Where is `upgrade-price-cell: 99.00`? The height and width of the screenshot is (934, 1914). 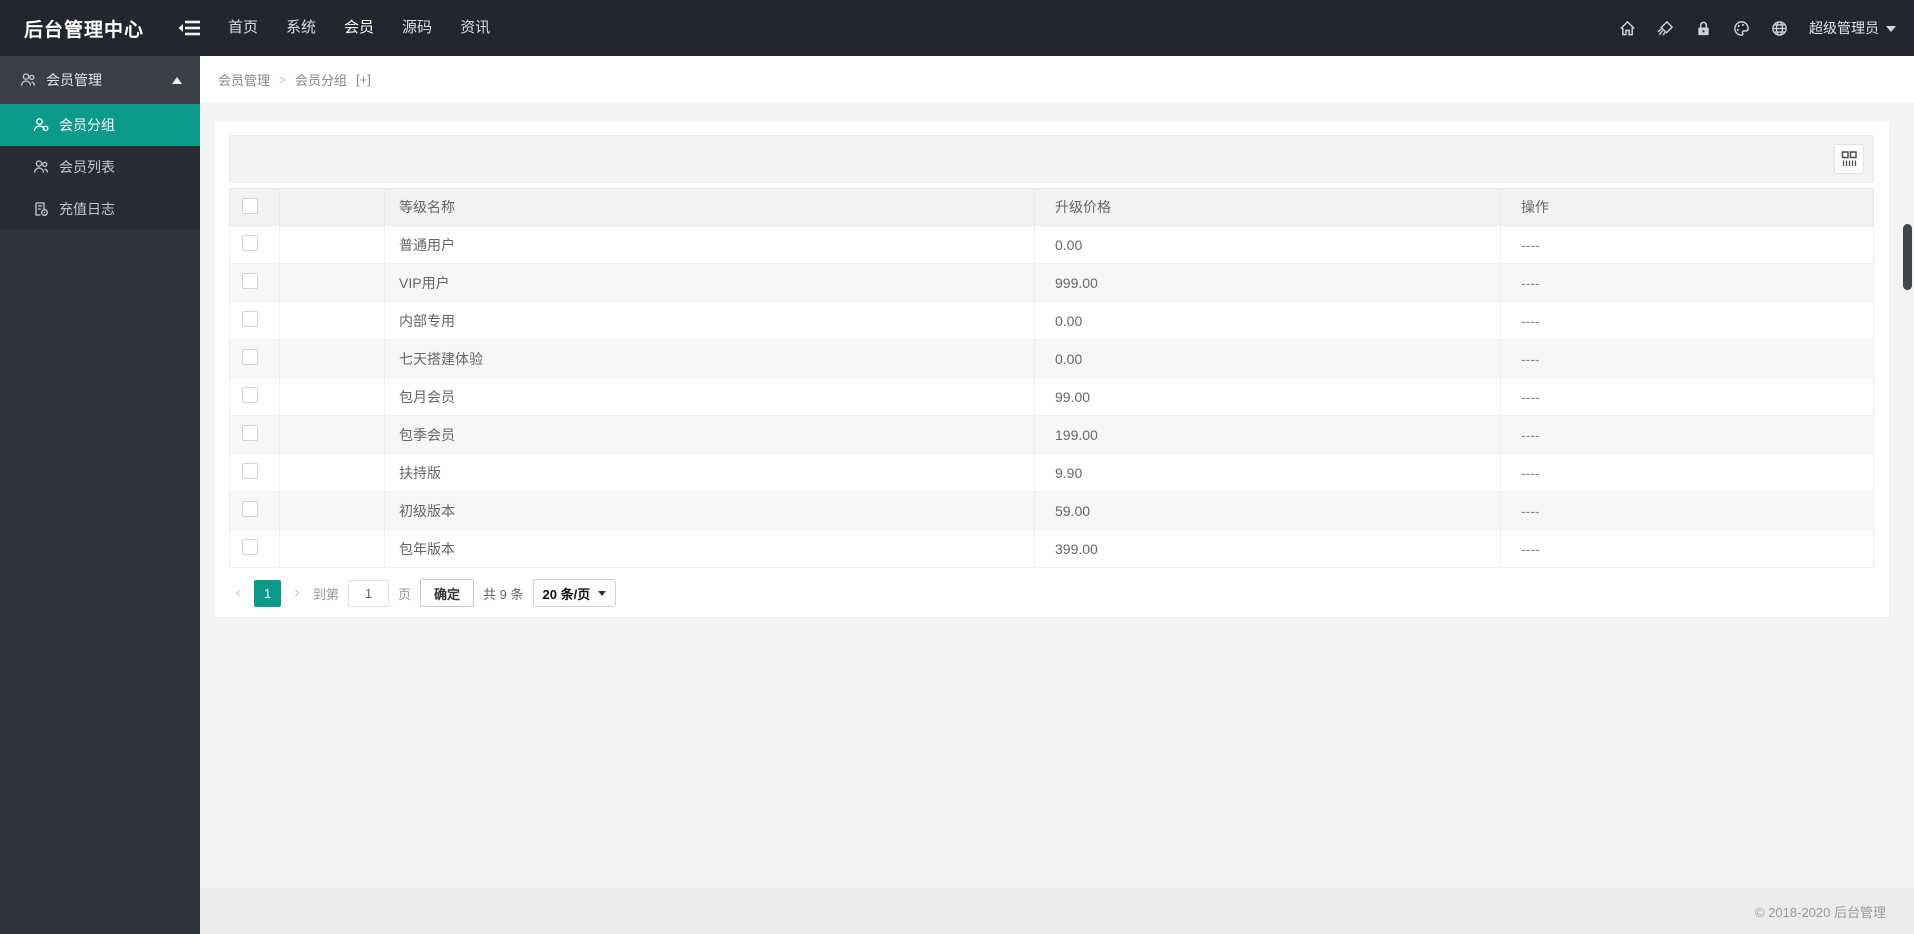
upgrade-price-cell: 99.00 is located at coordinates (1267, 396).